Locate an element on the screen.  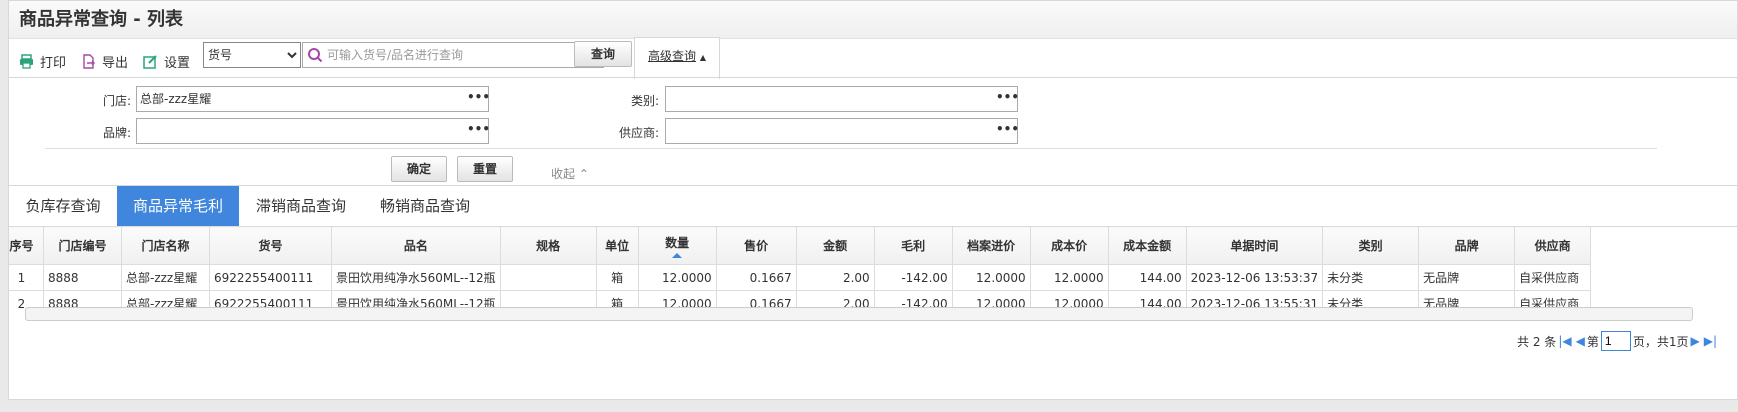
search-box is located at coordinates (453, 55).